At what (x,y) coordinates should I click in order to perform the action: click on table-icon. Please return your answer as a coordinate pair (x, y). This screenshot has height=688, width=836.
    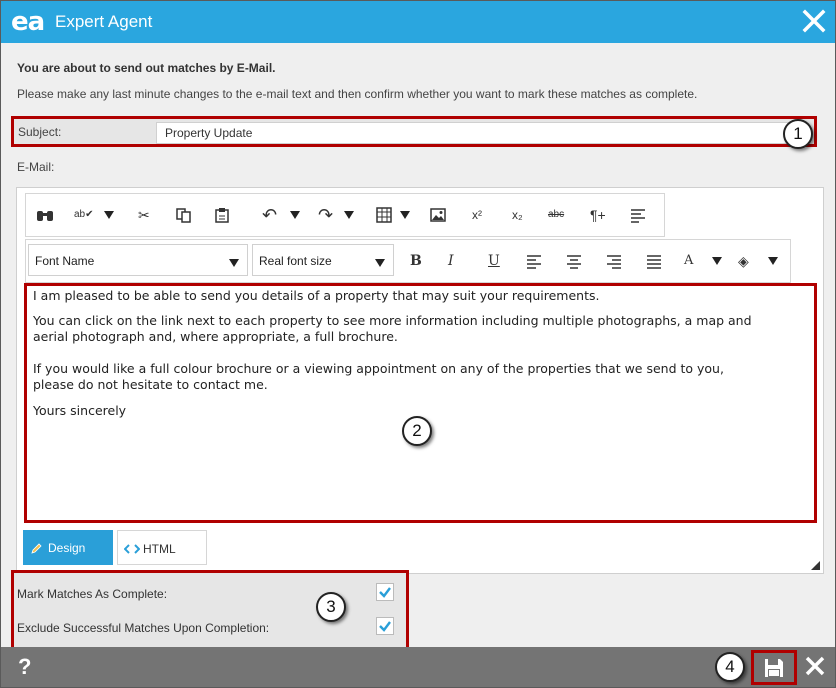
    Looking at the image, I should click on (384, 215).